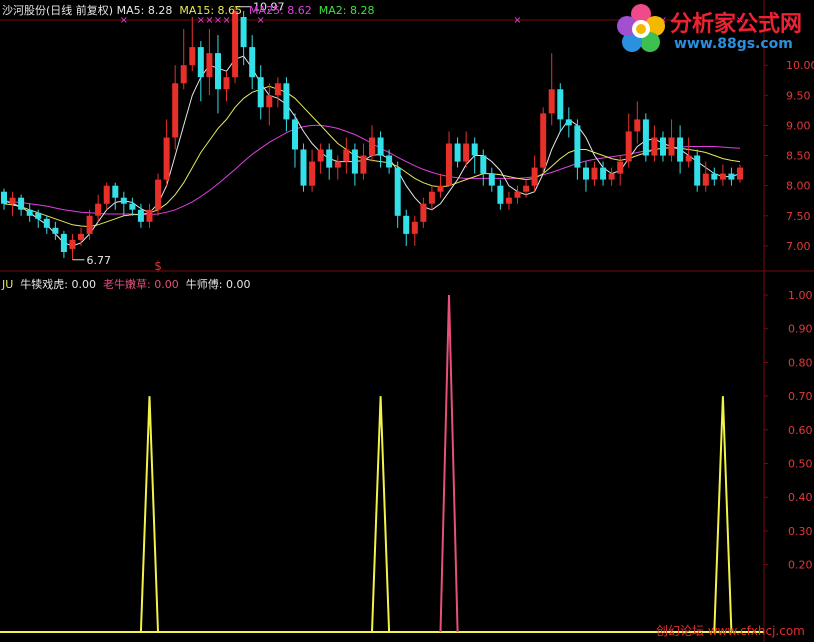 The width and height of the screenshot is (814, 642). I want to click on price-tick-label: 7.50, so click(798, 216).